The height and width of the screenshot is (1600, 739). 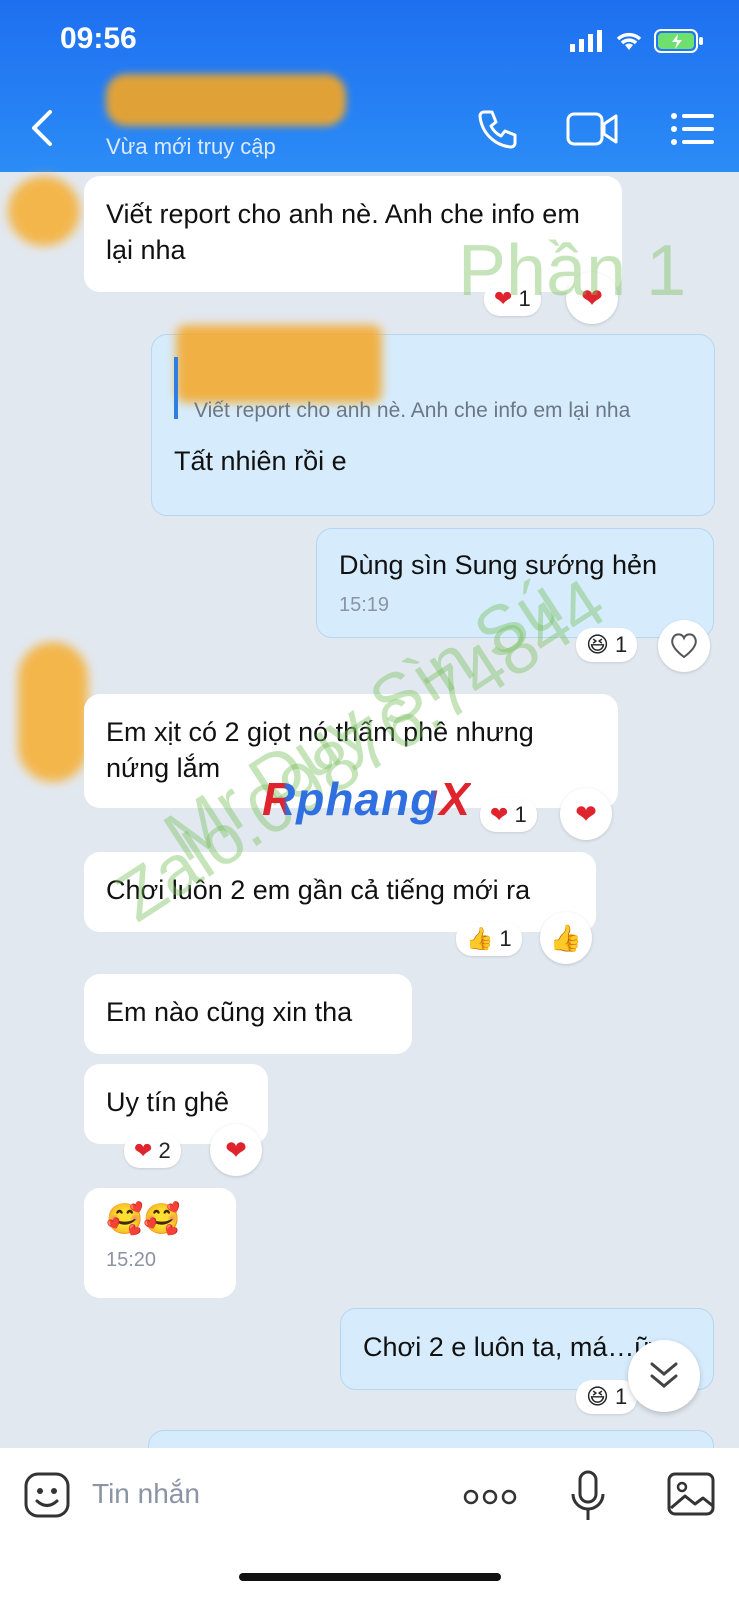 What do you see at coordinates (572, 271) in the screenshot?
I see `watermark-part: Phần 1` at bounding box center [572, 271].